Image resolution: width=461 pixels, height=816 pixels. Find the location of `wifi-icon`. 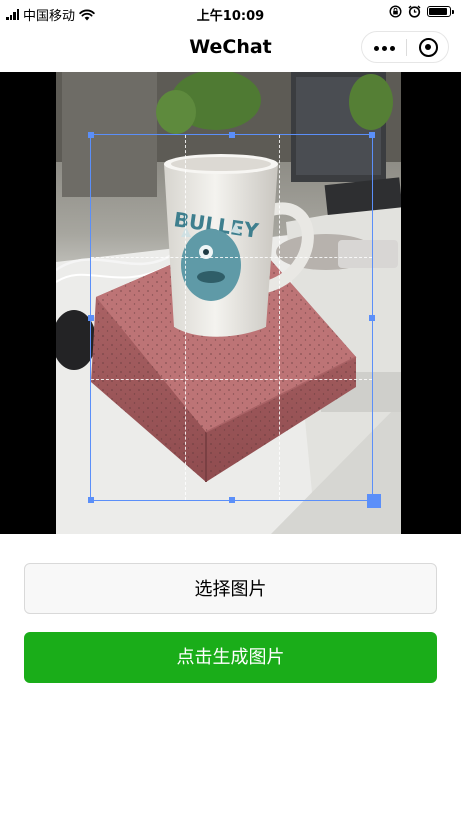

wifi-icon is located at coordinates (87, 14).